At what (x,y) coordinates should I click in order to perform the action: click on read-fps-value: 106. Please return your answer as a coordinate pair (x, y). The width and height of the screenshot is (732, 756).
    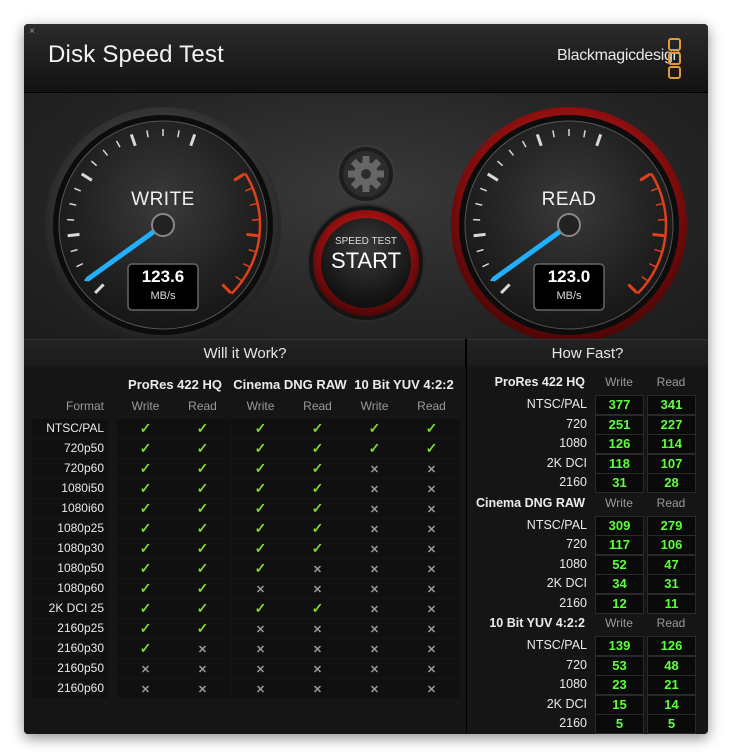
    Looking at the image, I should click on (671, 545).